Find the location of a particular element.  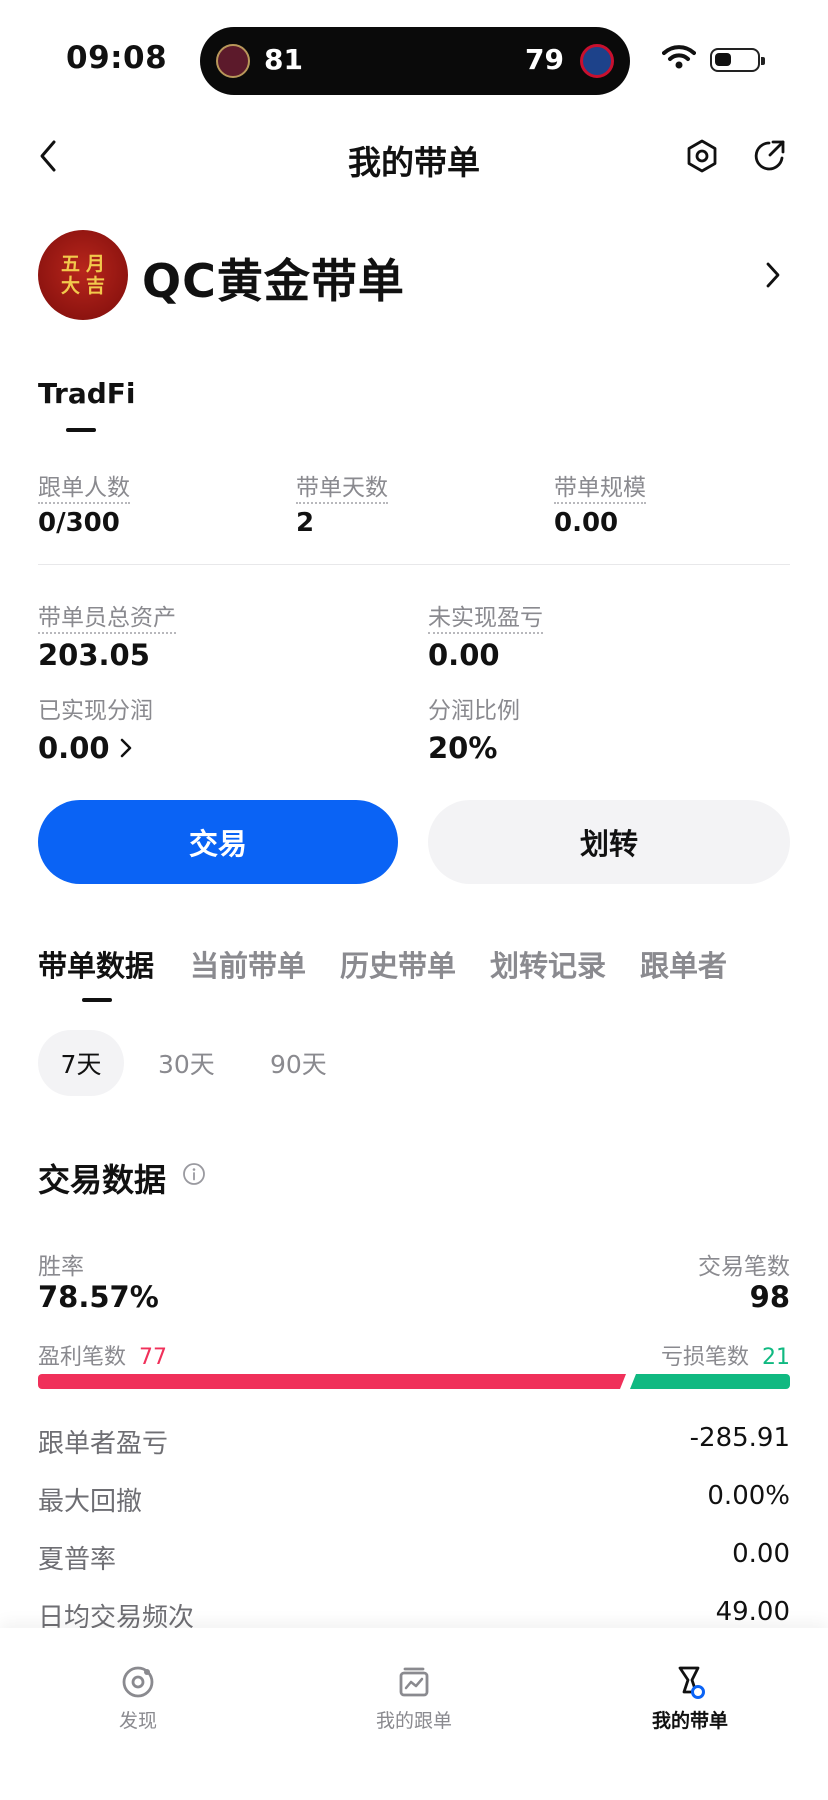

share-ratio-value: 20% is located at coordinates (463, 748).